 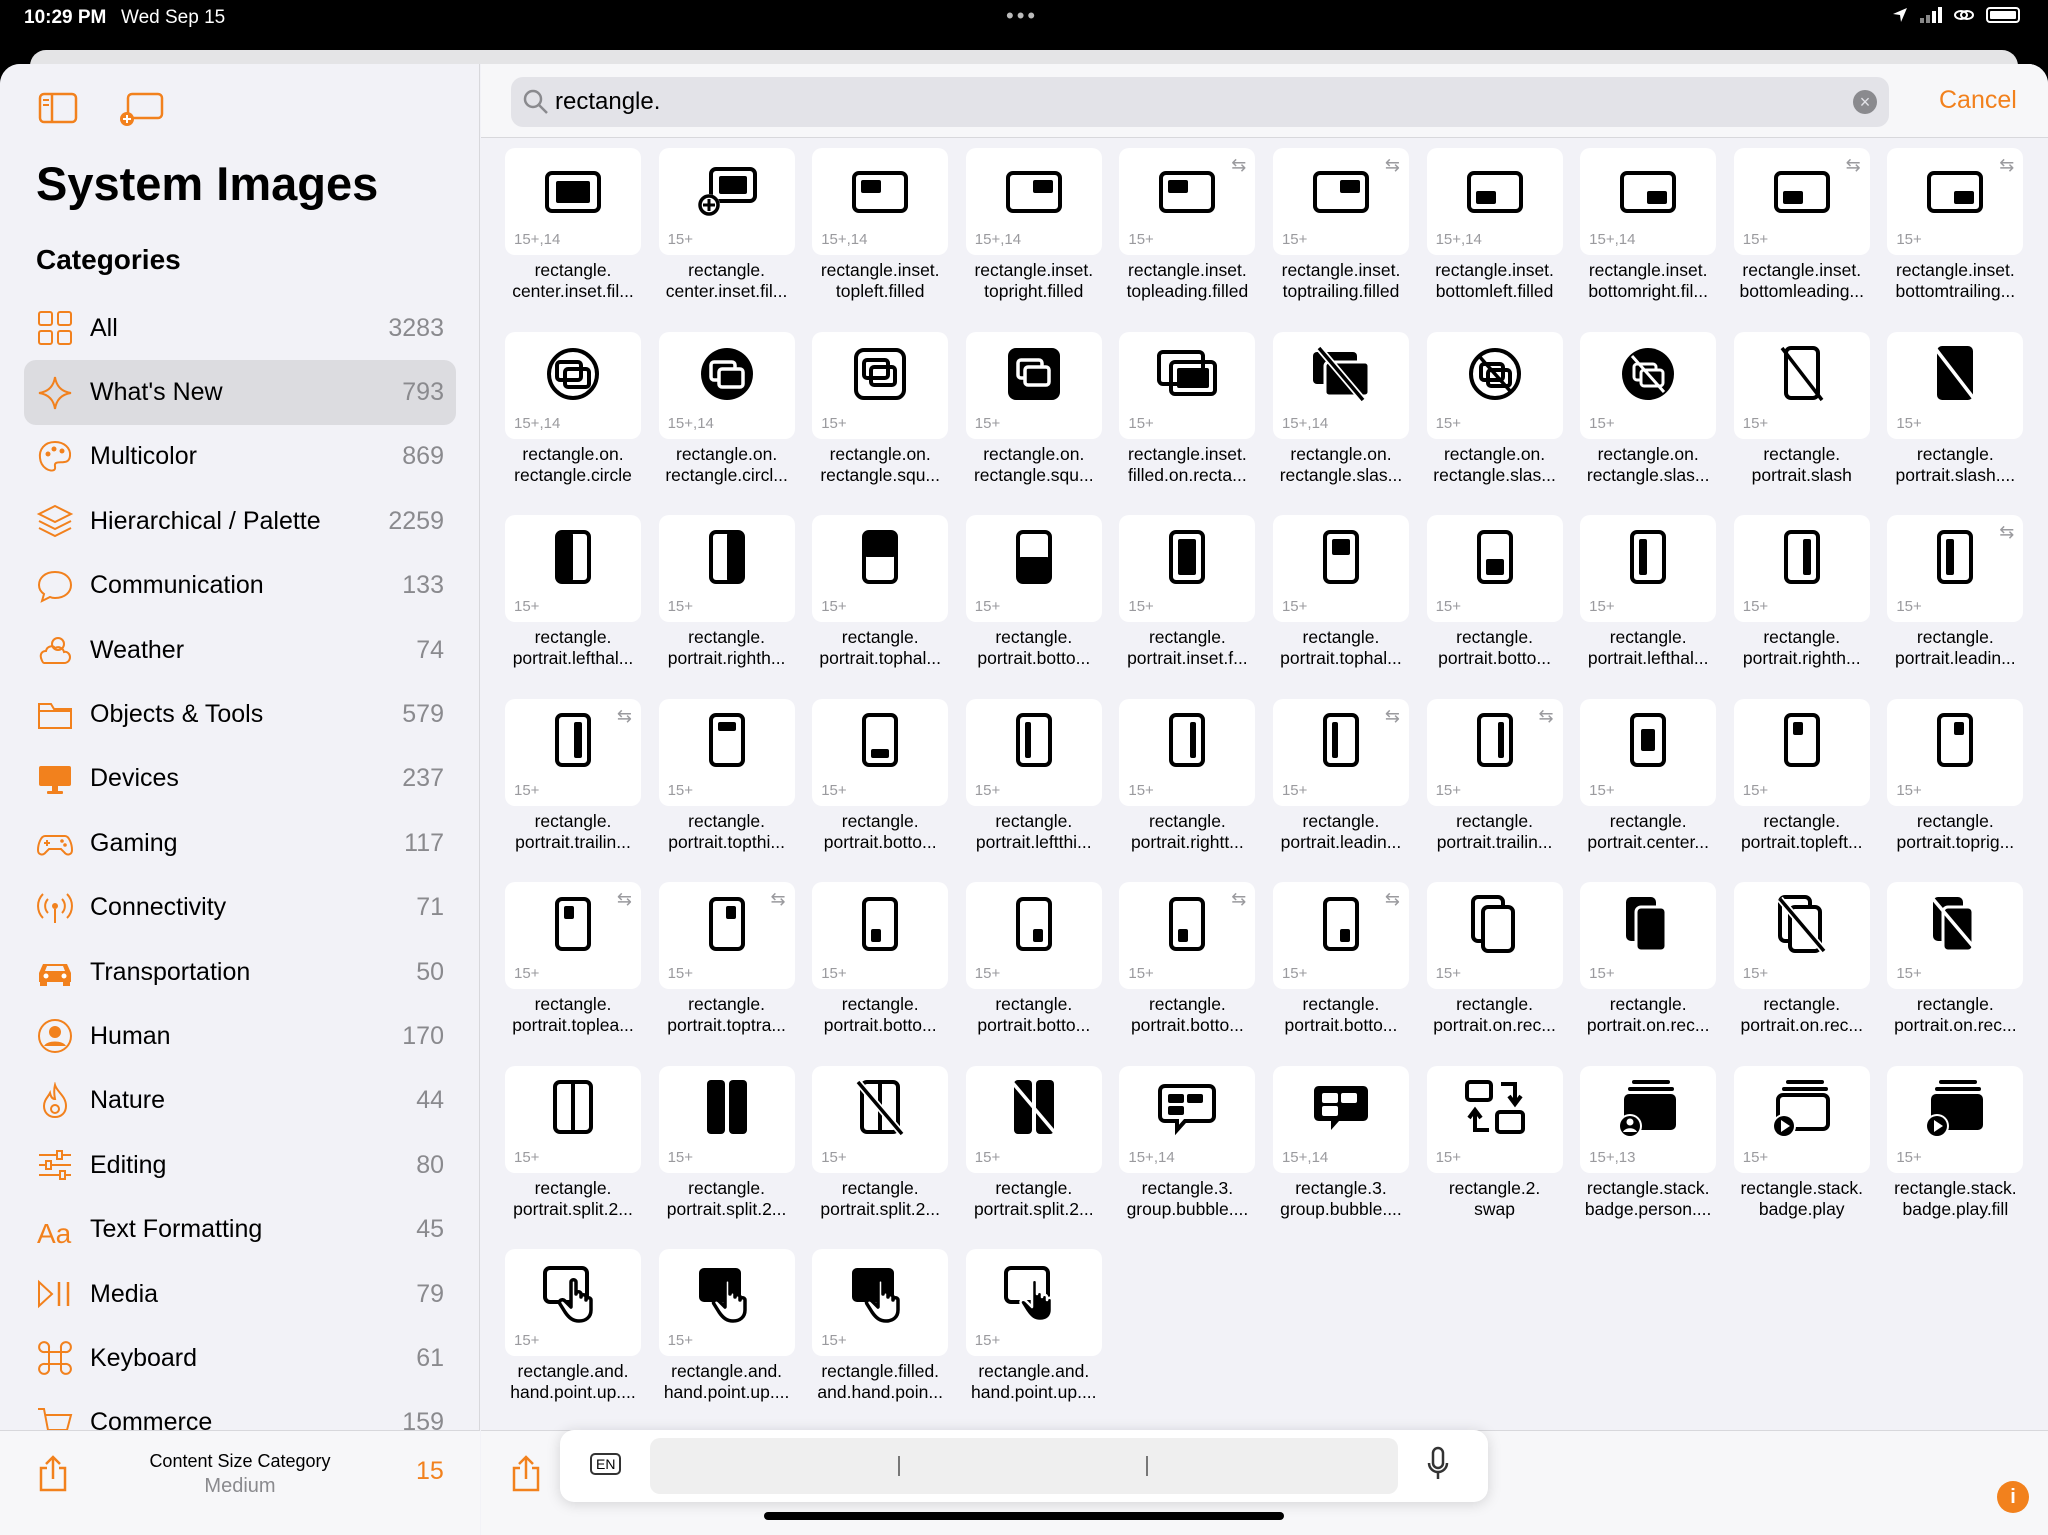 I want to click on sidebar-item-what-s-new: What's New 793, so click(x=240, y=392).